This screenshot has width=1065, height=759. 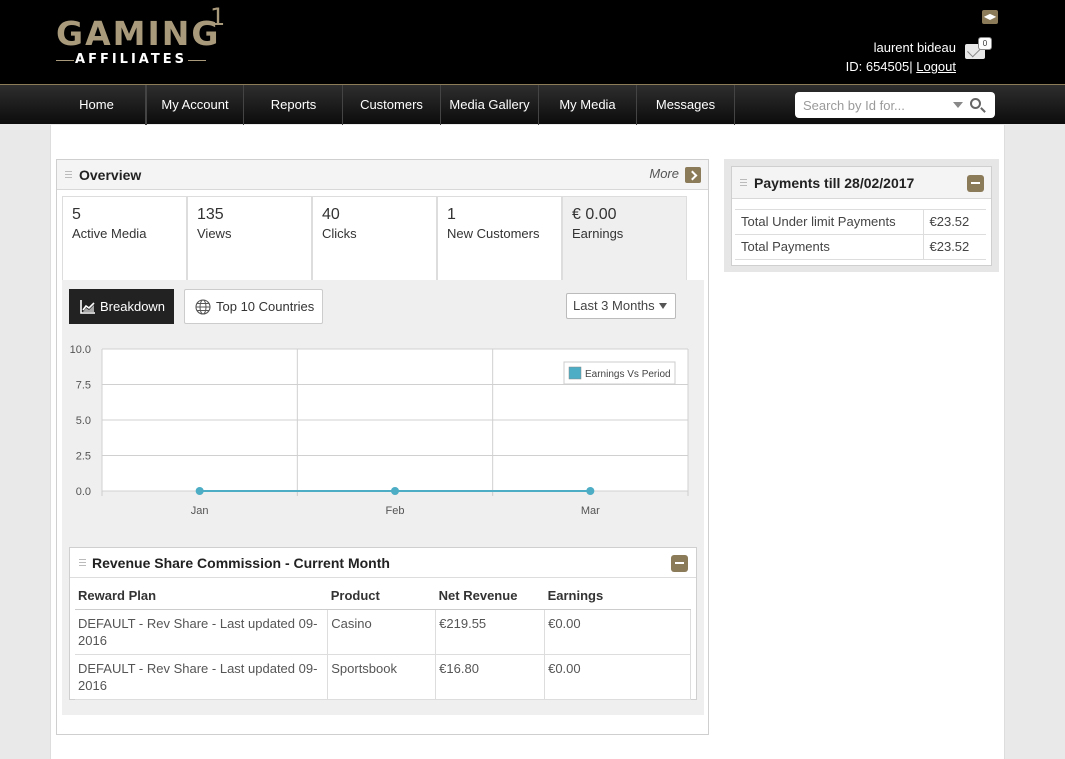 I want to click on brand-logo: GAMING 1 AFFILIATES, so click(x=143, y=38).